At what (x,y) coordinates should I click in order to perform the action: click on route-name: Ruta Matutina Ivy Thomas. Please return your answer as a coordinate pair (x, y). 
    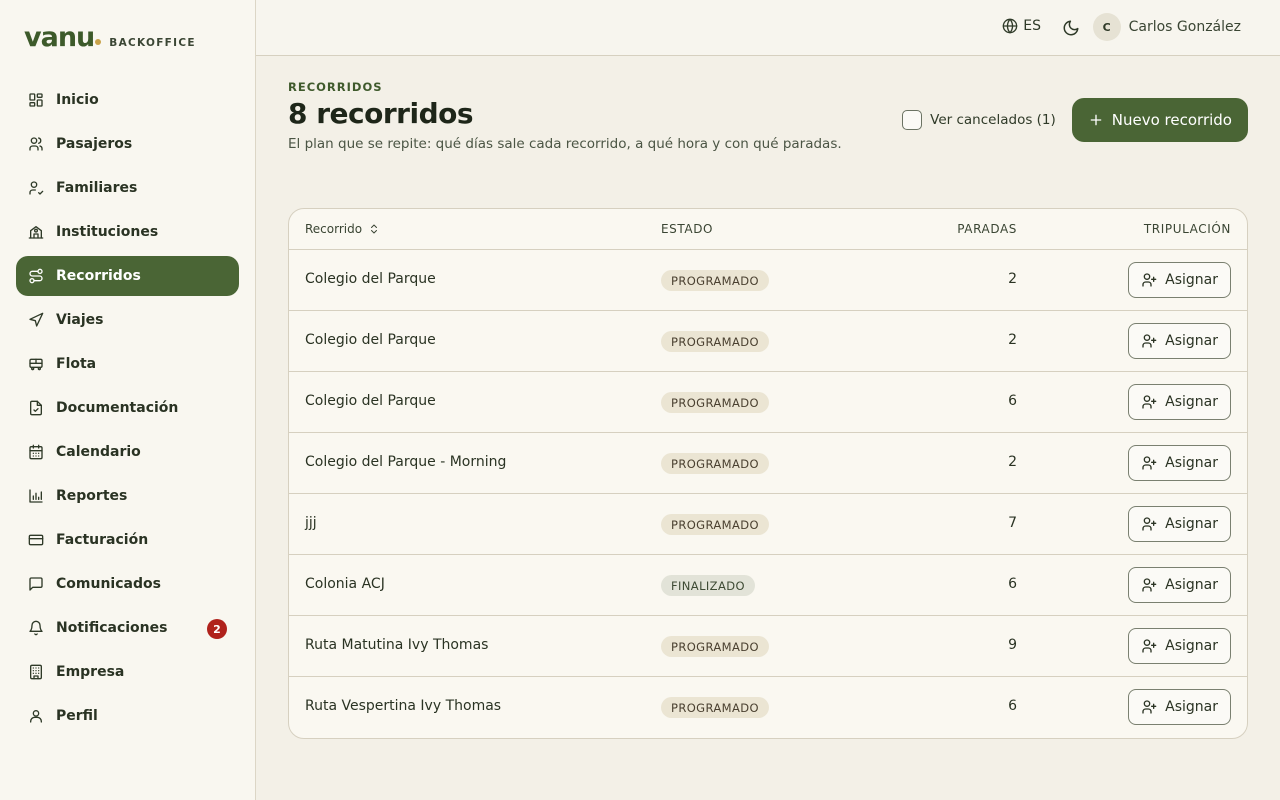
    Looking at the image, I should click on (396, 645).